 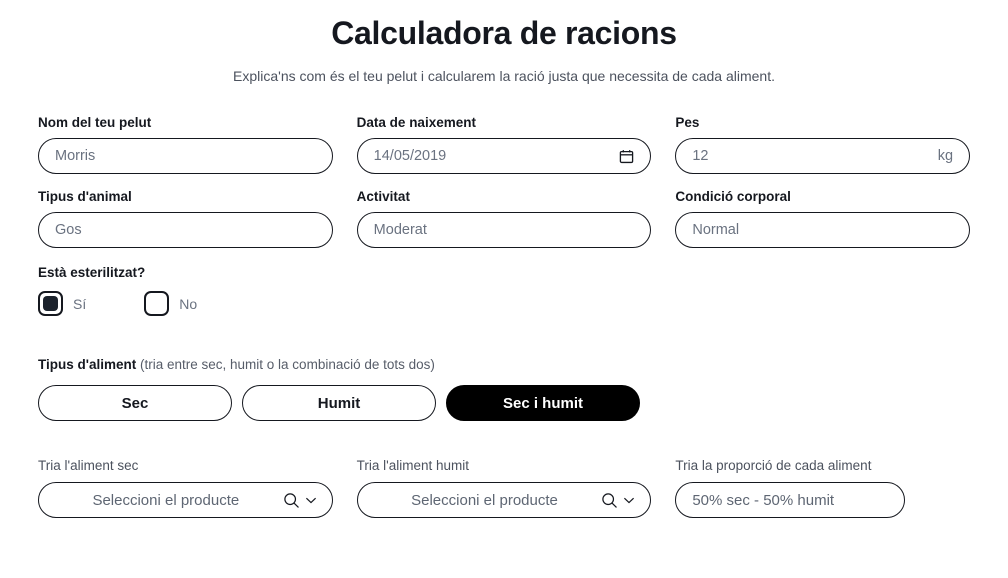 I want to click on field-group-birthdate: Data de naixement 14/05/2019, so click(x=504, y=144).